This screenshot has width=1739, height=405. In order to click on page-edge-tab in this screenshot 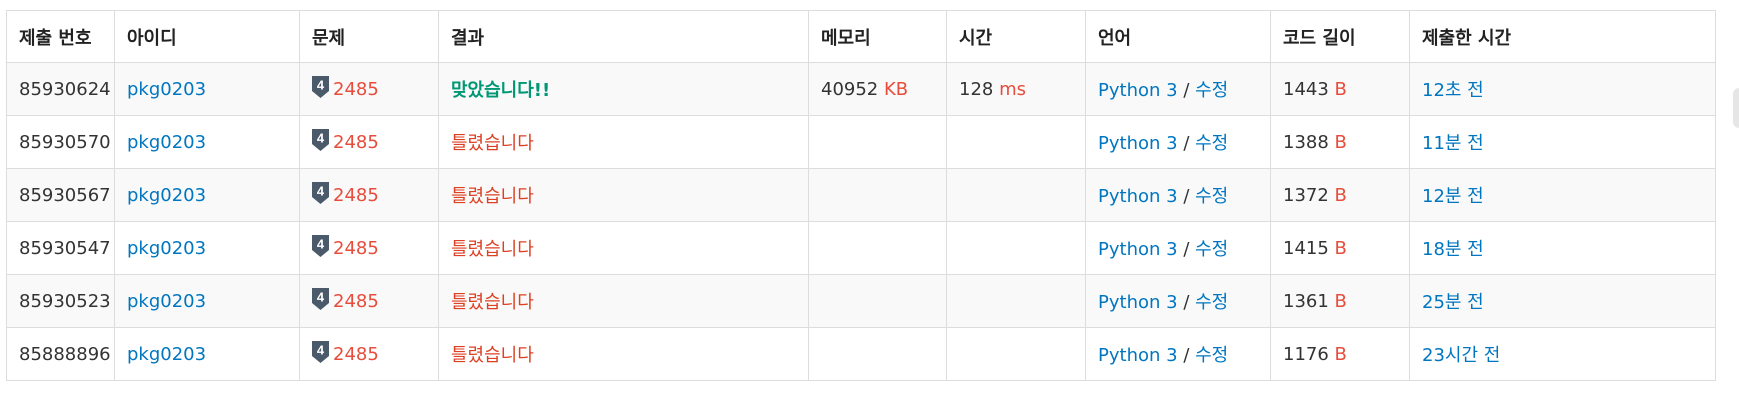, I will do `click(1736, 108)`.